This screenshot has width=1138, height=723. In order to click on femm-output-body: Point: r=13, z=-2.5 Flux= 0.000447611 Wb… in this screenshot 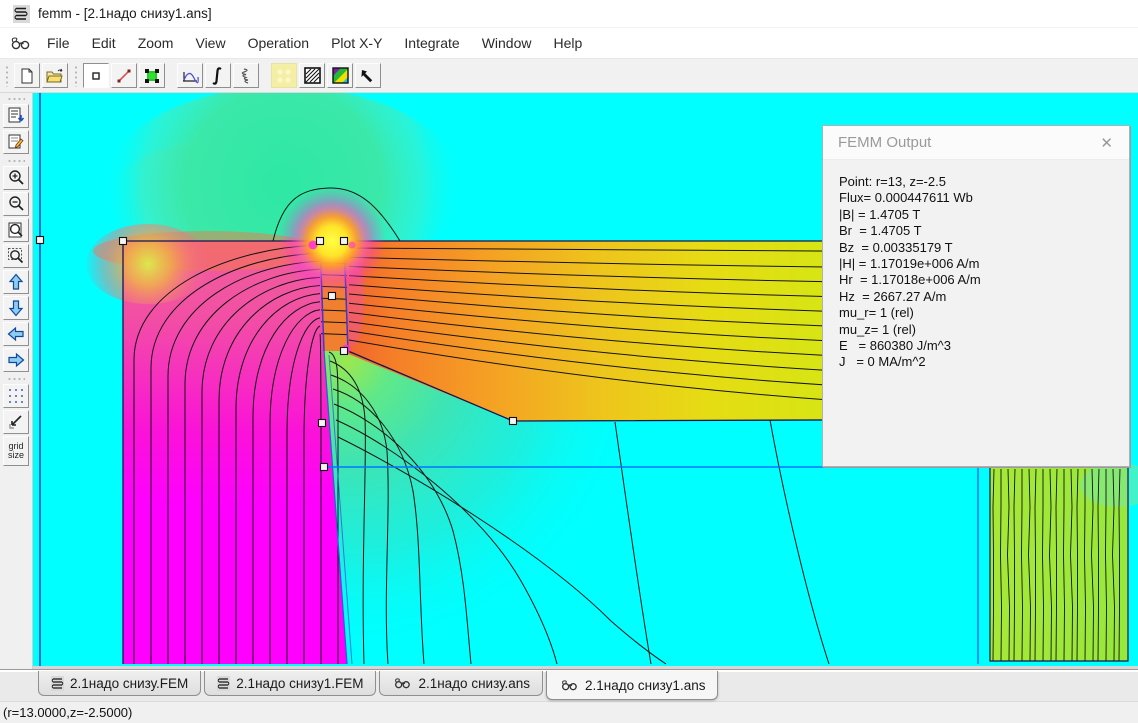, I will do `click(976, 265)`.